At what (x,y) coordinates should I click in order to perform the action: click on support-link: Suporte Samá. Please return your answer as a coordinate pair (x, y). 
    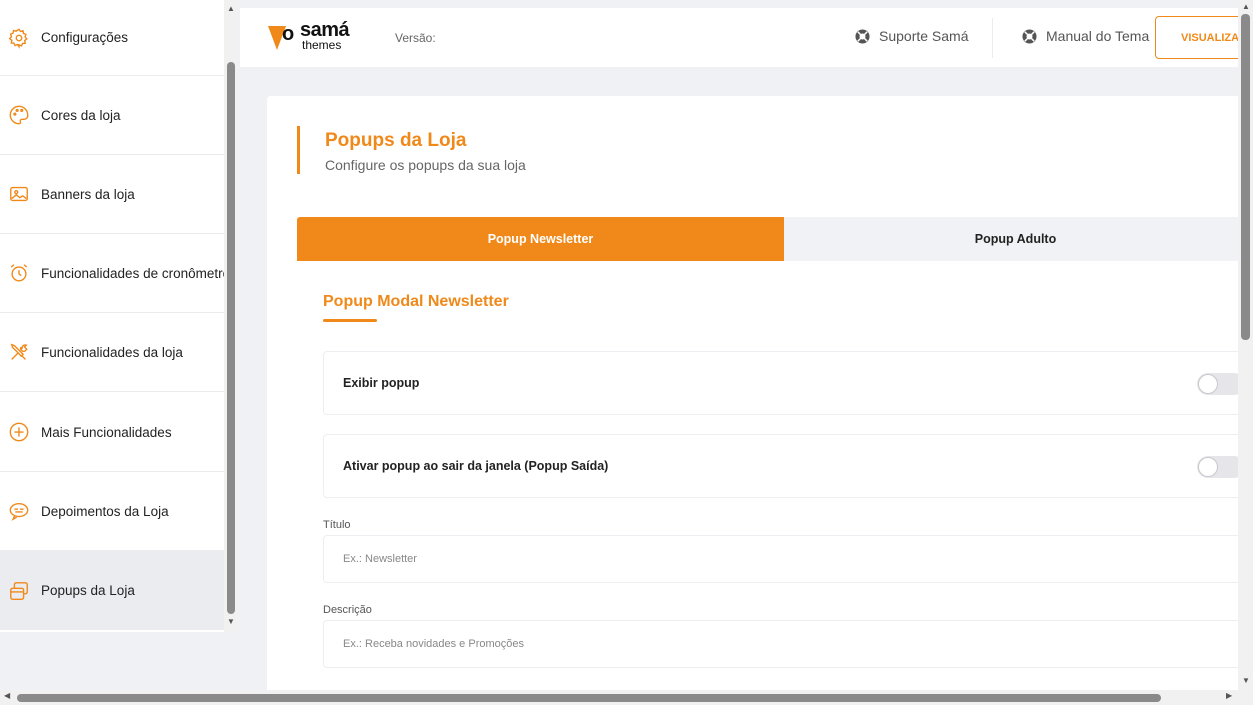
    Looking at the image, I should click on (912, 36).